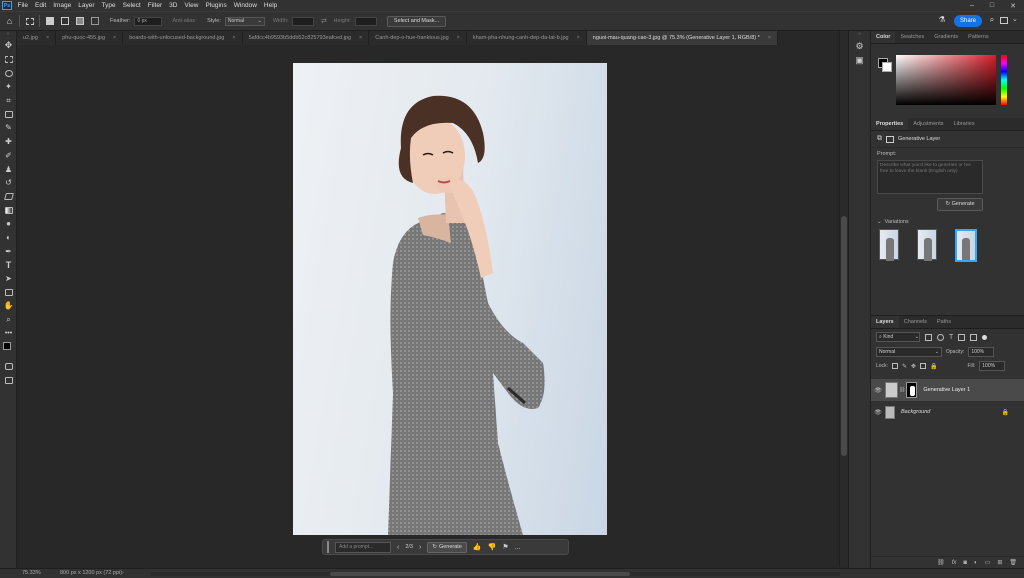  Describe the element at coordinates (904, 366) in the screenshot. I see `lock-paint-icon: ✎` at that location.